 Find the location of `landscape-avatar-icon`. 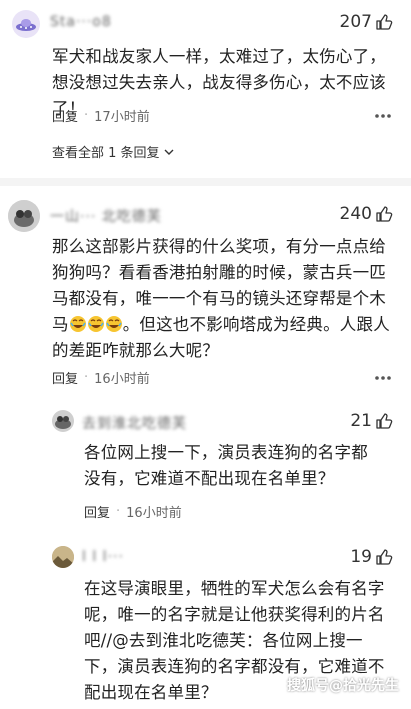

landscape-avatar-icon is located at coordinates (63, 557).